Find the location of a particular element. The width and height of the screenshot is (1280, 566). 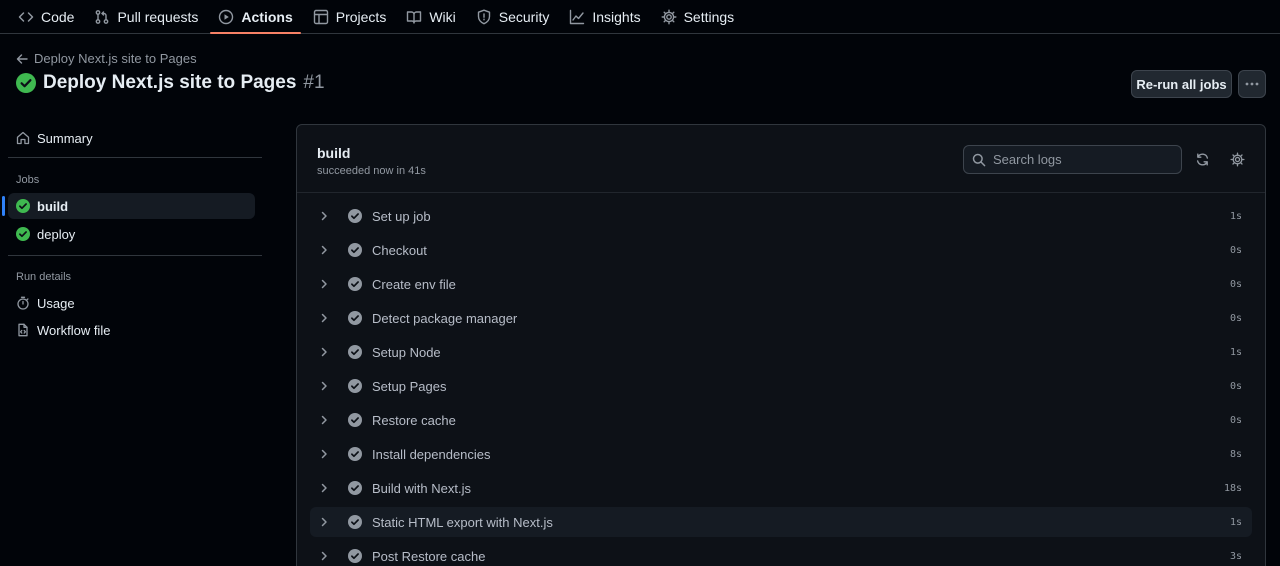

back-link: Deploy Next.js site to Pages is located at coordinates (106, 58).